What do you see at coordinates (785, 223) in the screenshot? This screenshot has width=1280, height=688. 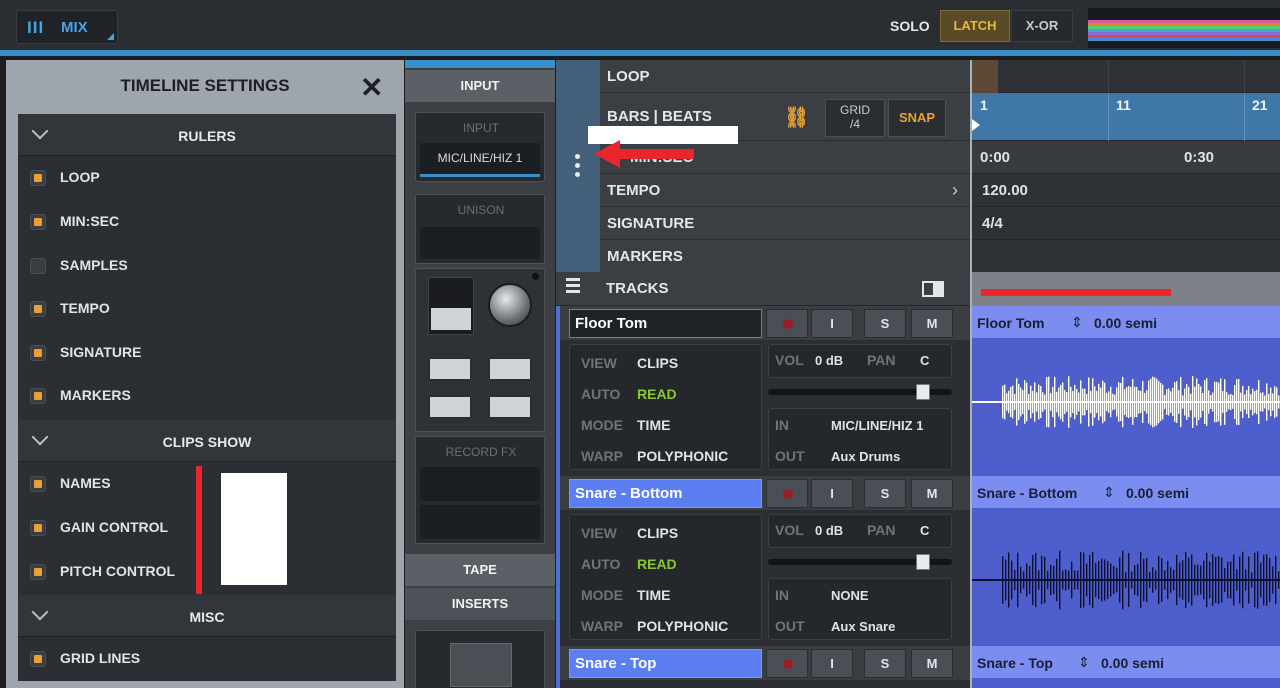 I see `ruler-row-signature: SIGNATURE` at bounding box center [785, 223].